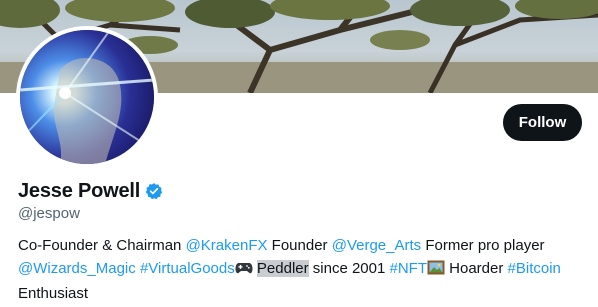 The width and height of the screenshot is (598, 307). What do you see at coordinates (244, 270) in the screenshot?
I see `game-controller-icon` at bounding box center [244, 270].